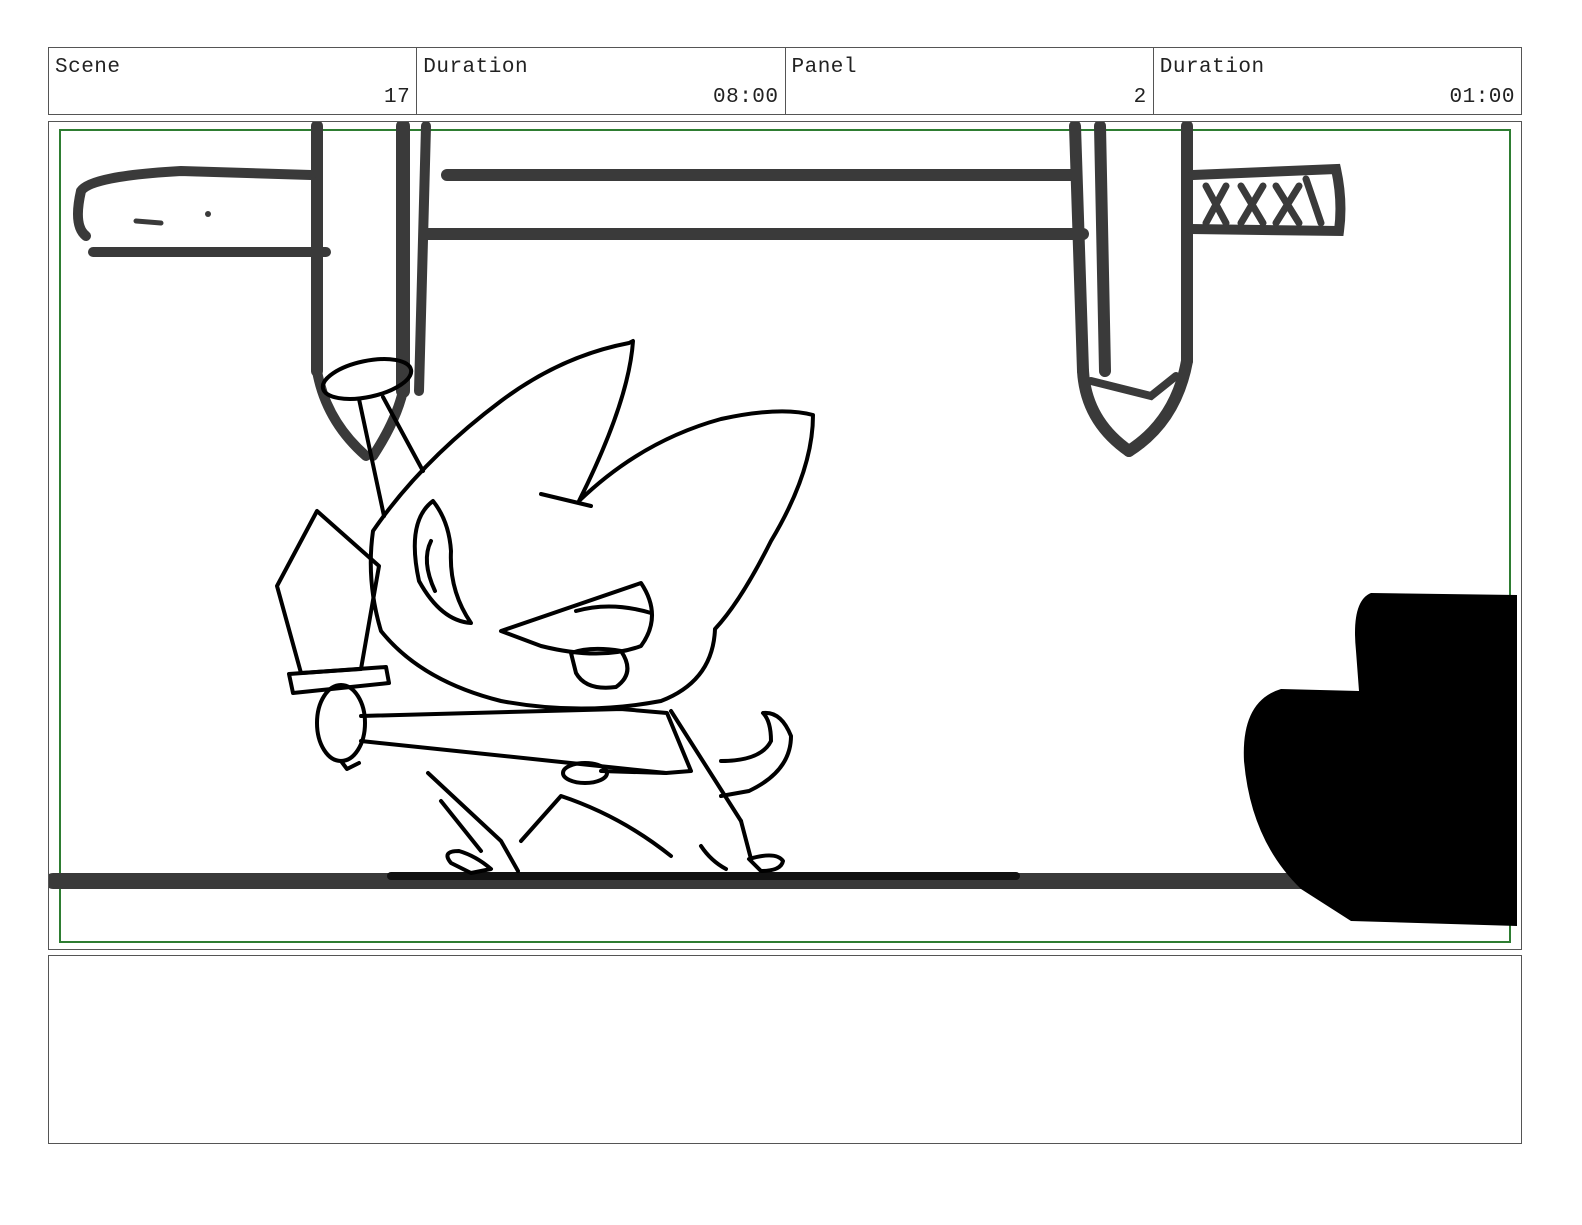 The image size is (1582, 1225). What do you see at coordinates (397, 97) in the screenshot?
I see `scene-number: 17` at bounding box center [397, 97].